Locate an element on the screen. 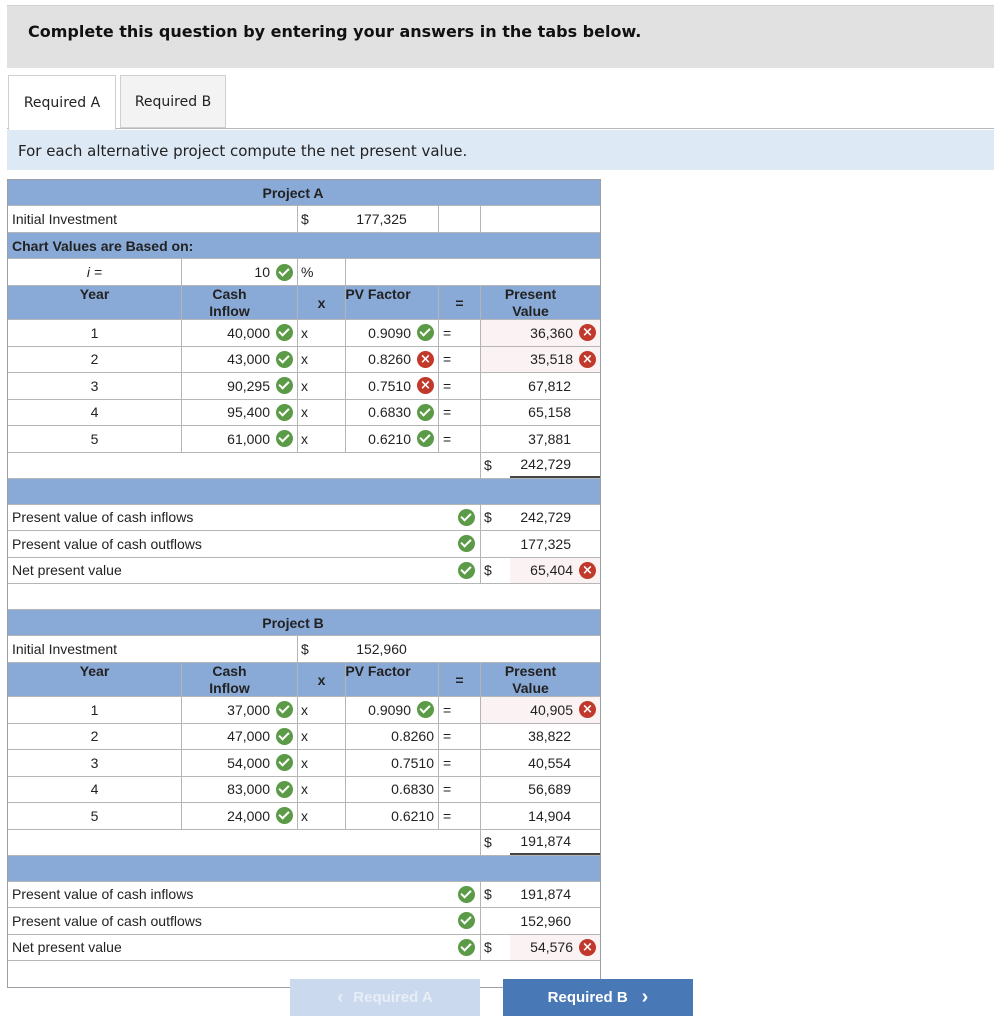 The image size is (999, 1024). initial-investment-value: 152,960 is located at coordinates (391, 649).